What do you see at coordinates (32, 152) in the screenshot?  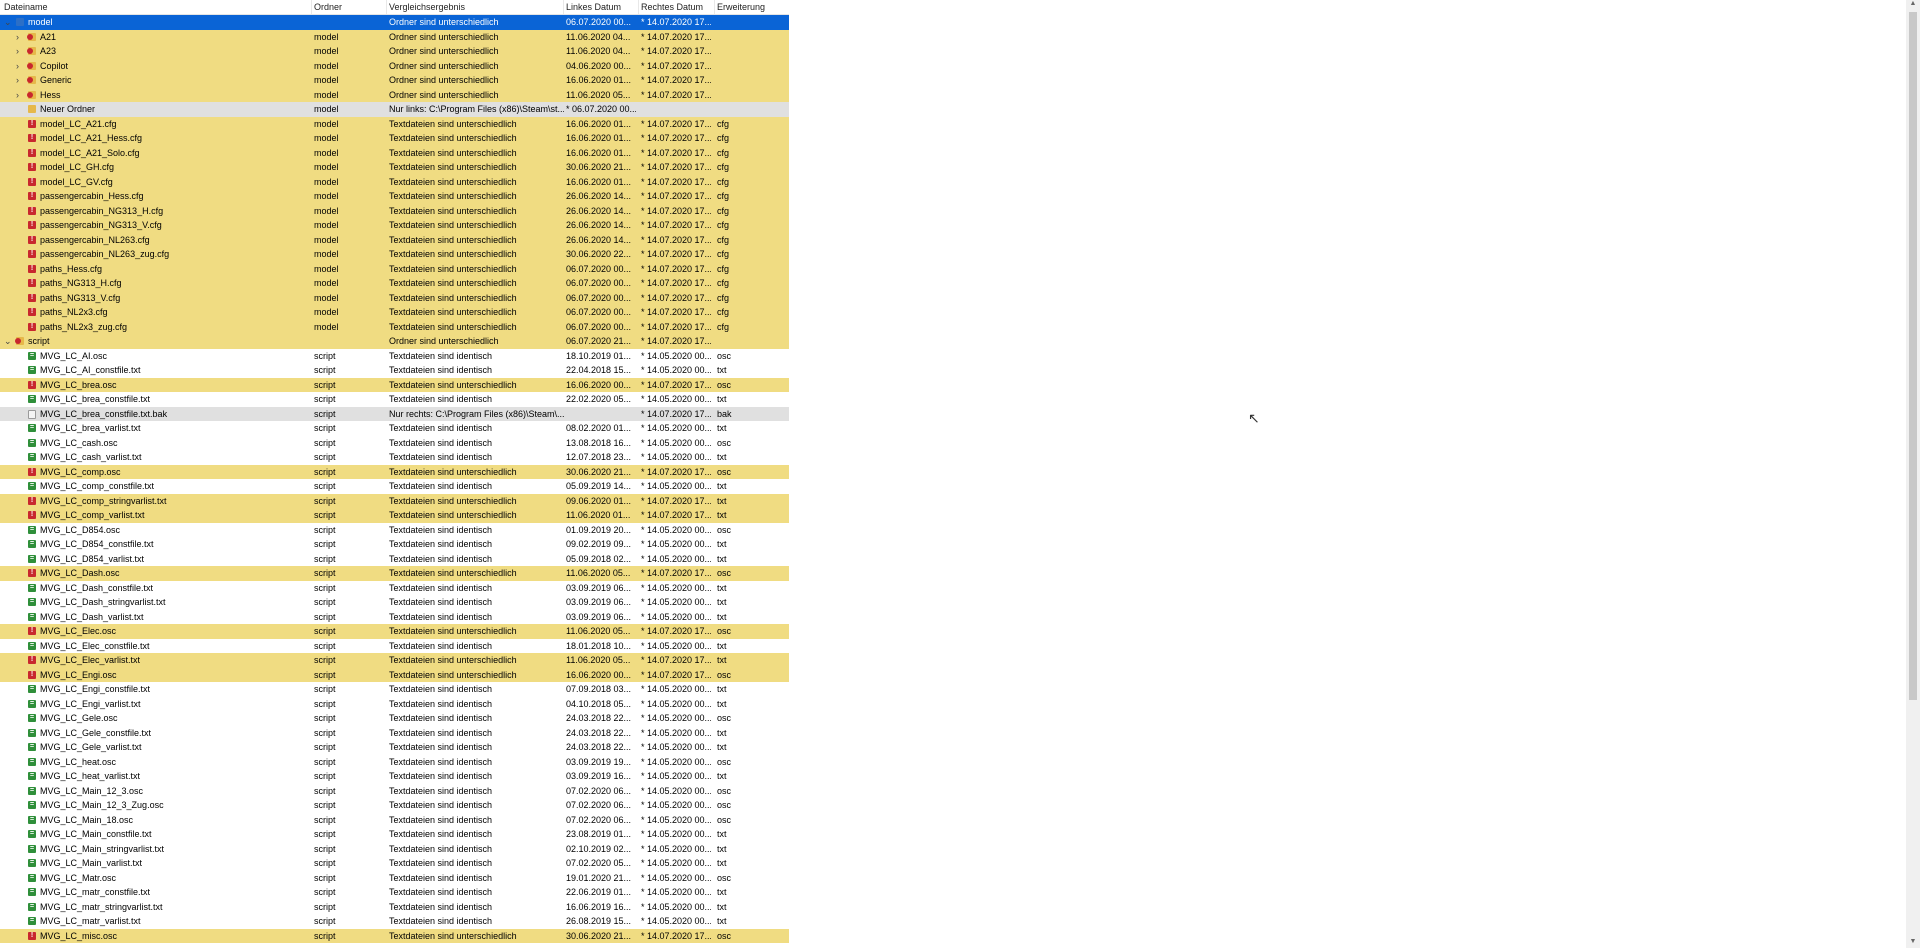 I see `different-file-icon: !` at bounding box center [32, 152].